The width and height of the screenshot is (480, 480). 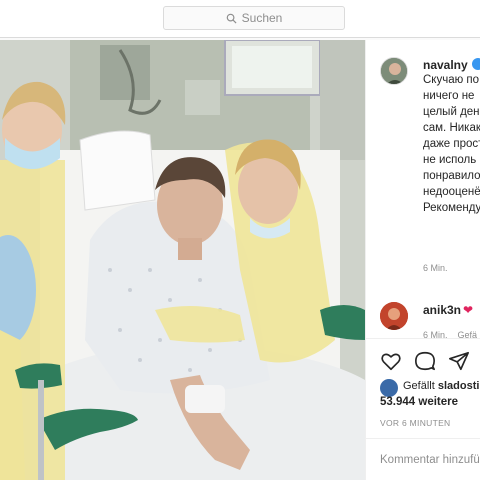 I want to click on commenter-avatar, so click(x=394, y=316).